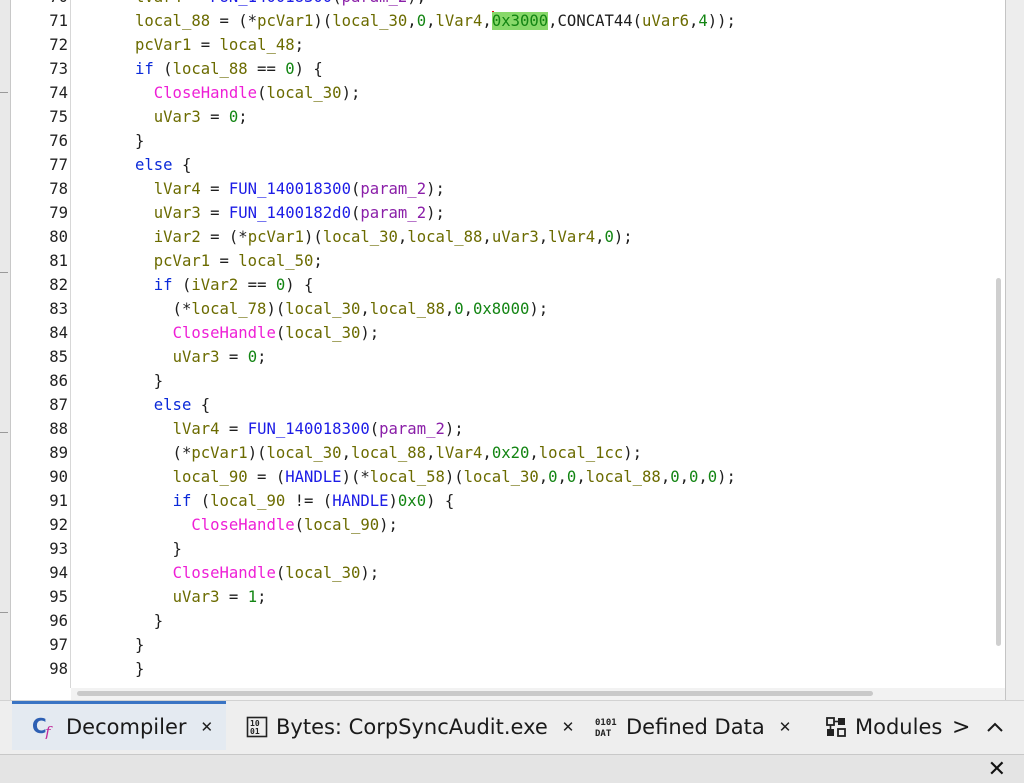  Describe the element at coordinates (410, 727) in the screenshot. I see `tab-bytes: 10 01 Bytes: CorpSyncAudit.exe ✕` at that location.